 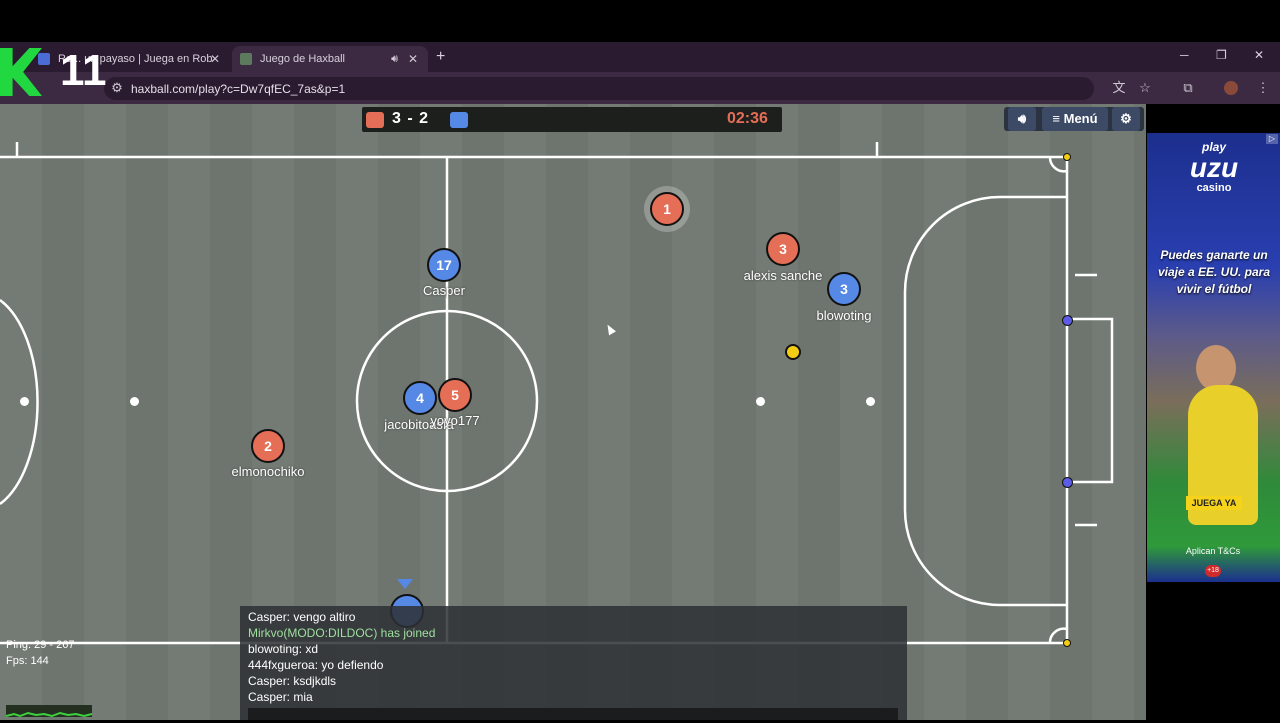 What do you see at coordinates (1213, 551) in the screenshot?
I see `ad-terms: Aplican T&Cs` at bounding box center [1213, 551].